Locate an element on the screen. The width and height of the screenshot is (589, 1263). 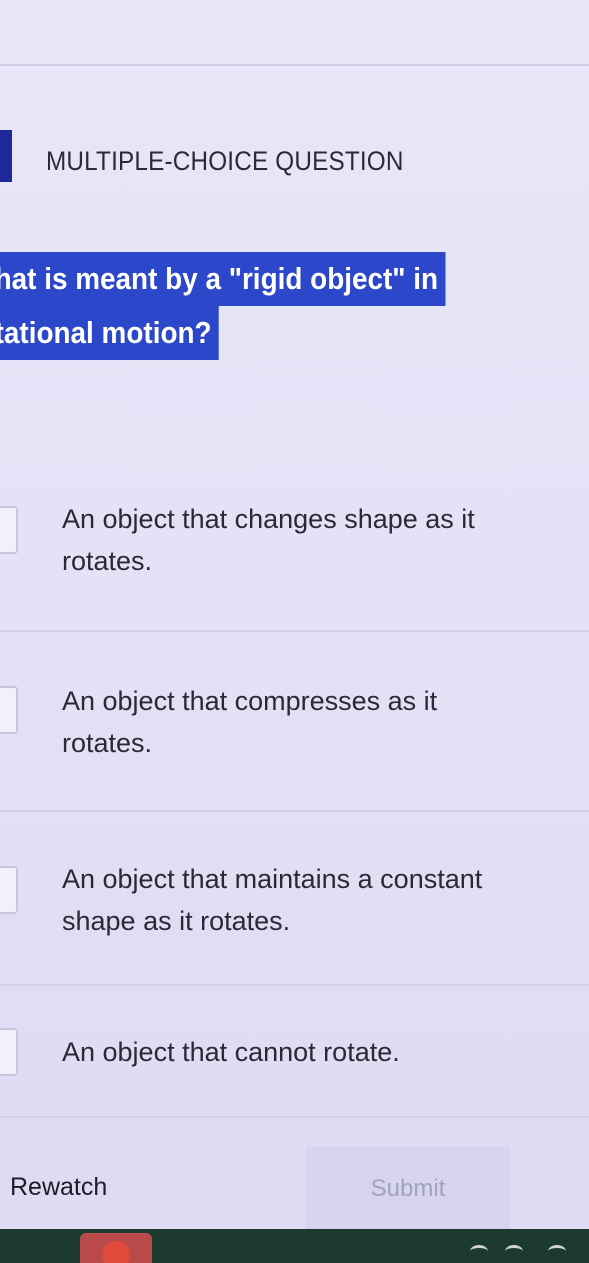
submit-button: Submit is located at coordinates (408, 1189).